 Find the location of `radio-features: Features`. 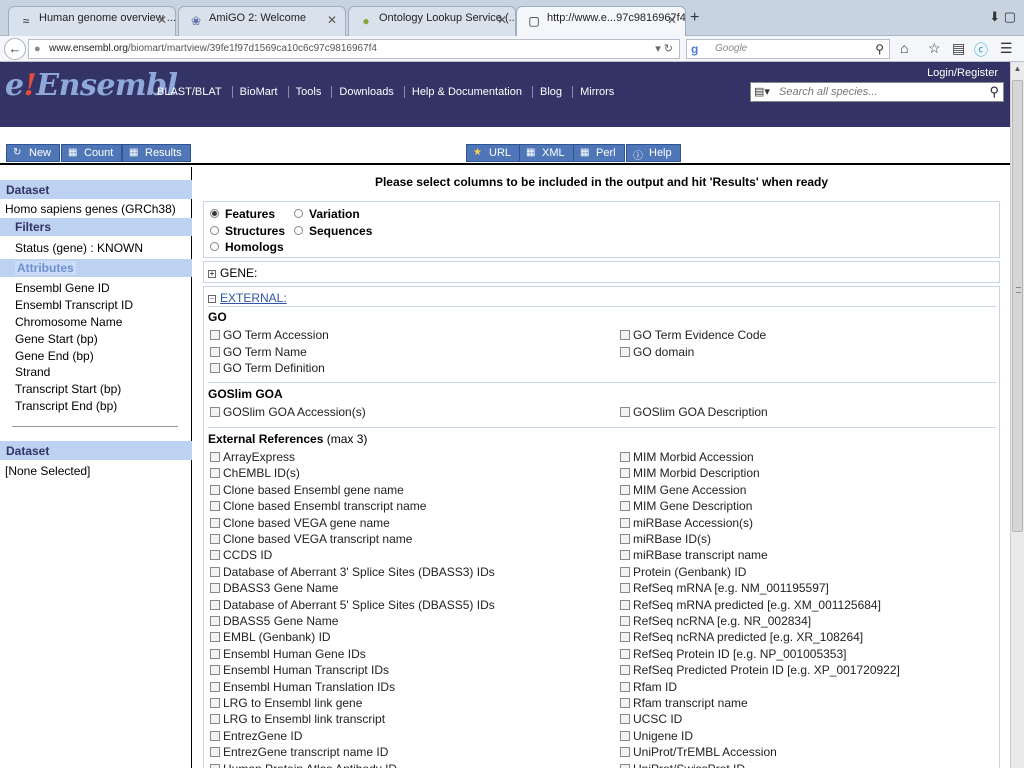

radio-features: Features is located at coordinates (242, 214).